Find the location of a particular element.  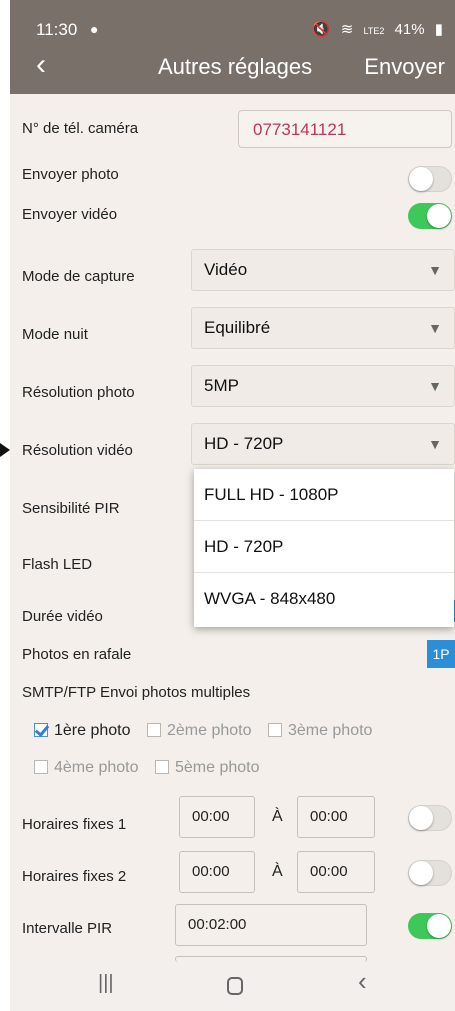

photo-checks-row-1: 1ère photo 2ème photo 3ème photo is located at coordinates (207, 731).